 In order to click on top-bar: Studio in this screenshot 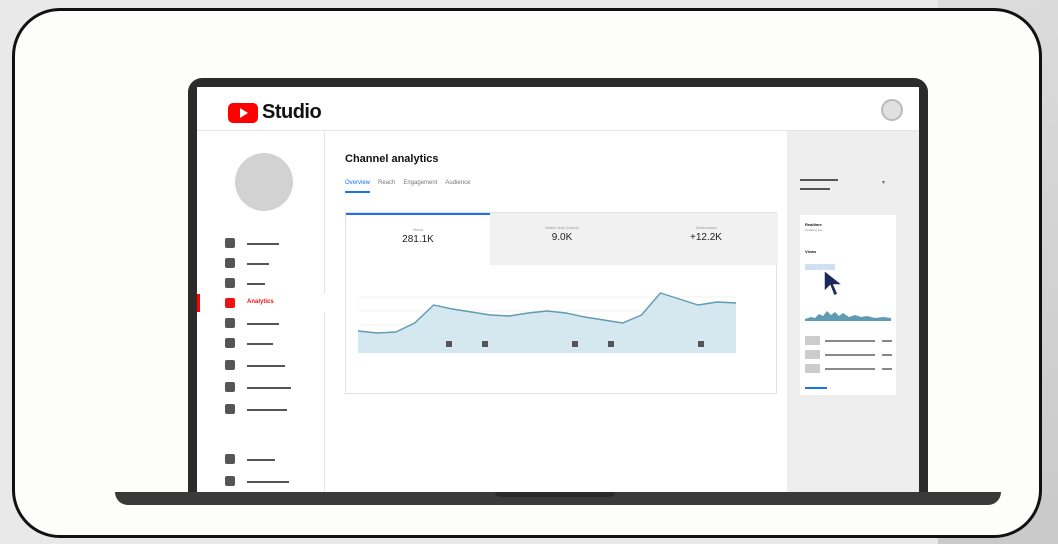, I will do `click(558, 109)`.